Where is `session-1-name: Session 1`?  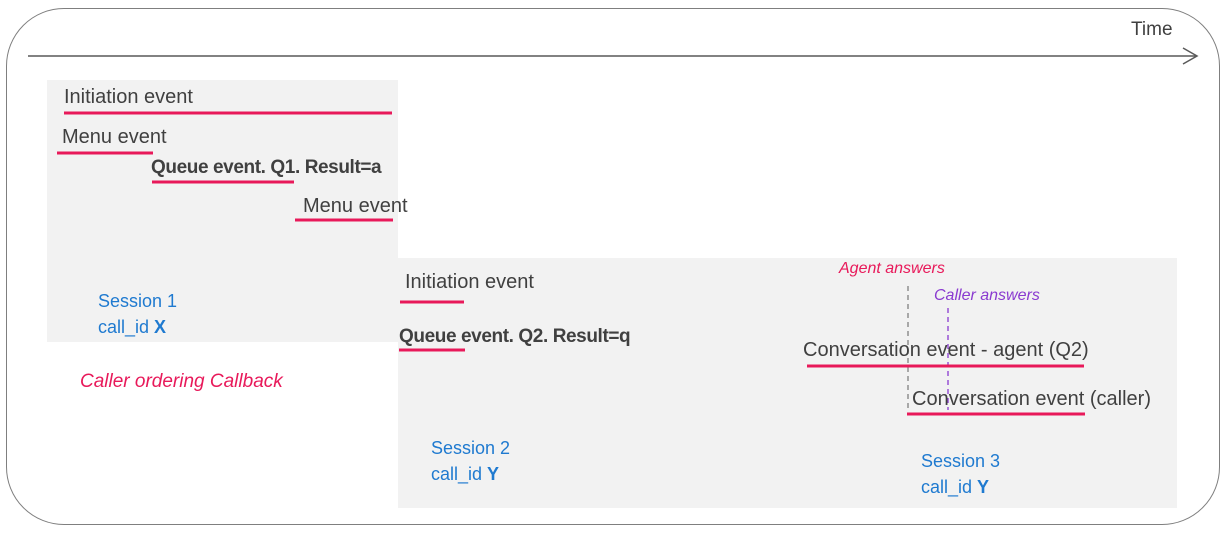 session-1-name: Session 1 is located at coordinates (138, 301).